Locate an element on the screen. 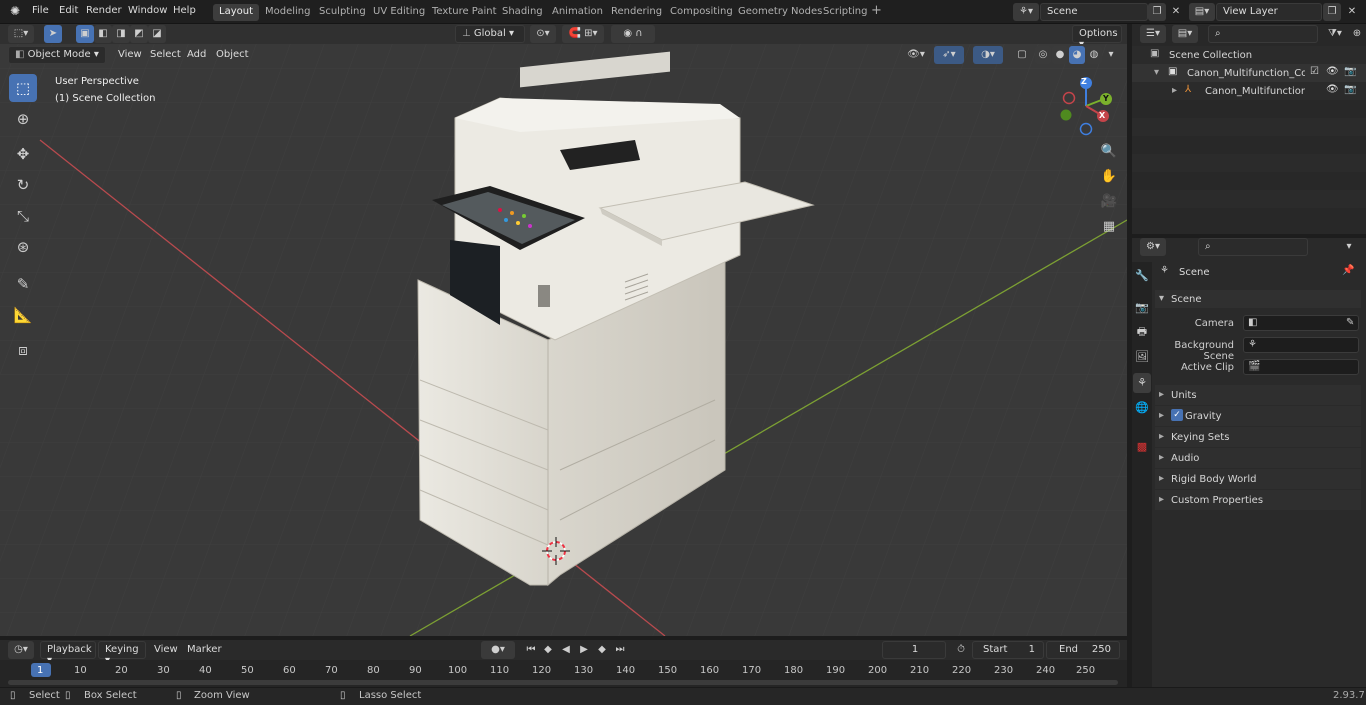  play-reverse-icon: ◀ is located at coordinates (566, 650).